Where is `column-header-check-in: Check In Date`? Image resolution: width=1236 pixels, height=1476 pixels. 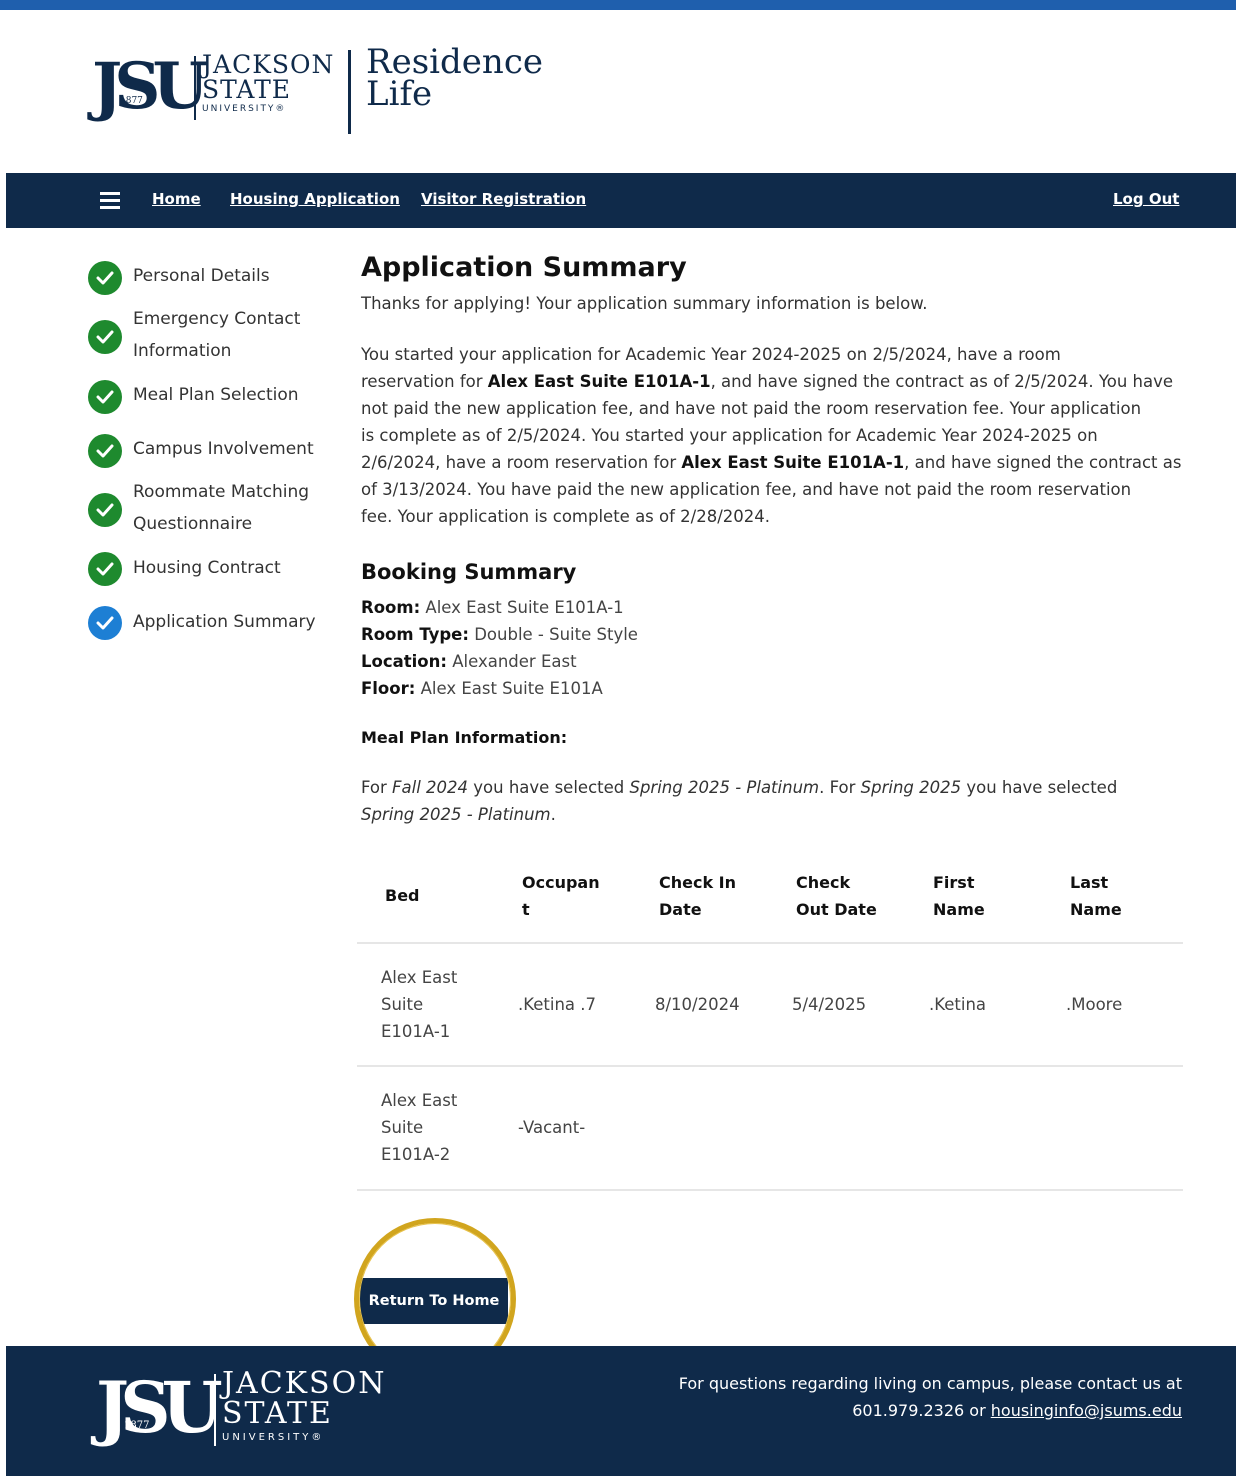
column-header-check-in: Check In Date is located at coordinates (698, 896).